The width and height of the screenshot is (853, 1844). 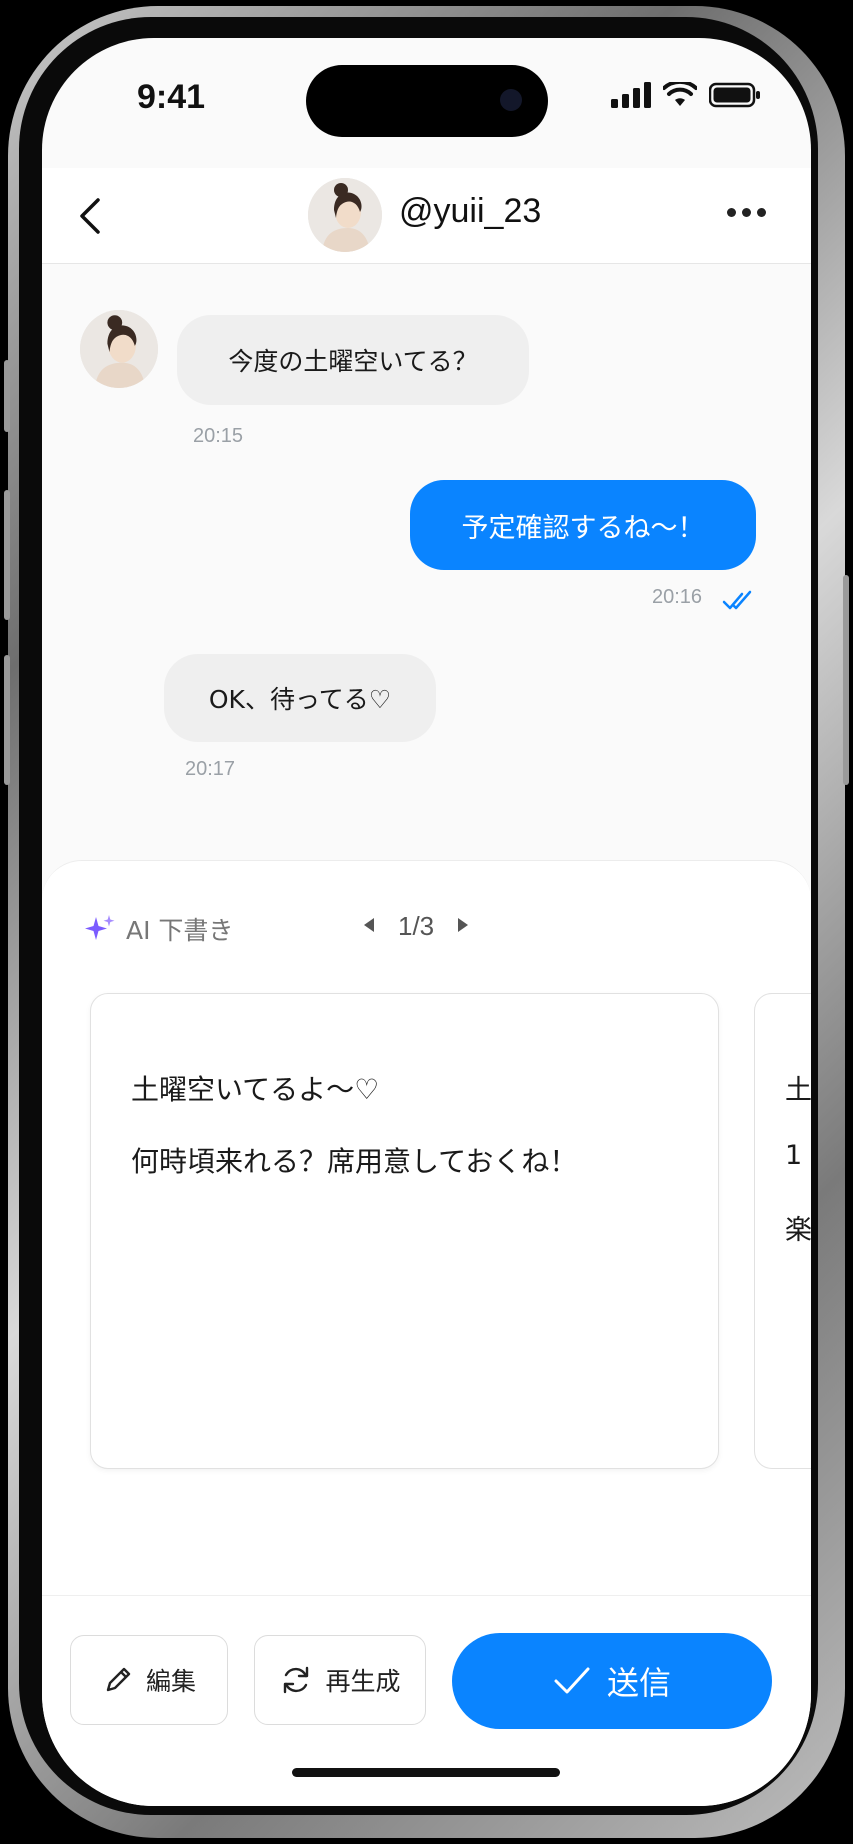 What do you see at coordinates (354, 1161) in the screenshot?
I see `draft-text-line: 何時頃来れる？席用意しておくね！` at bounding box center [354, 1161].